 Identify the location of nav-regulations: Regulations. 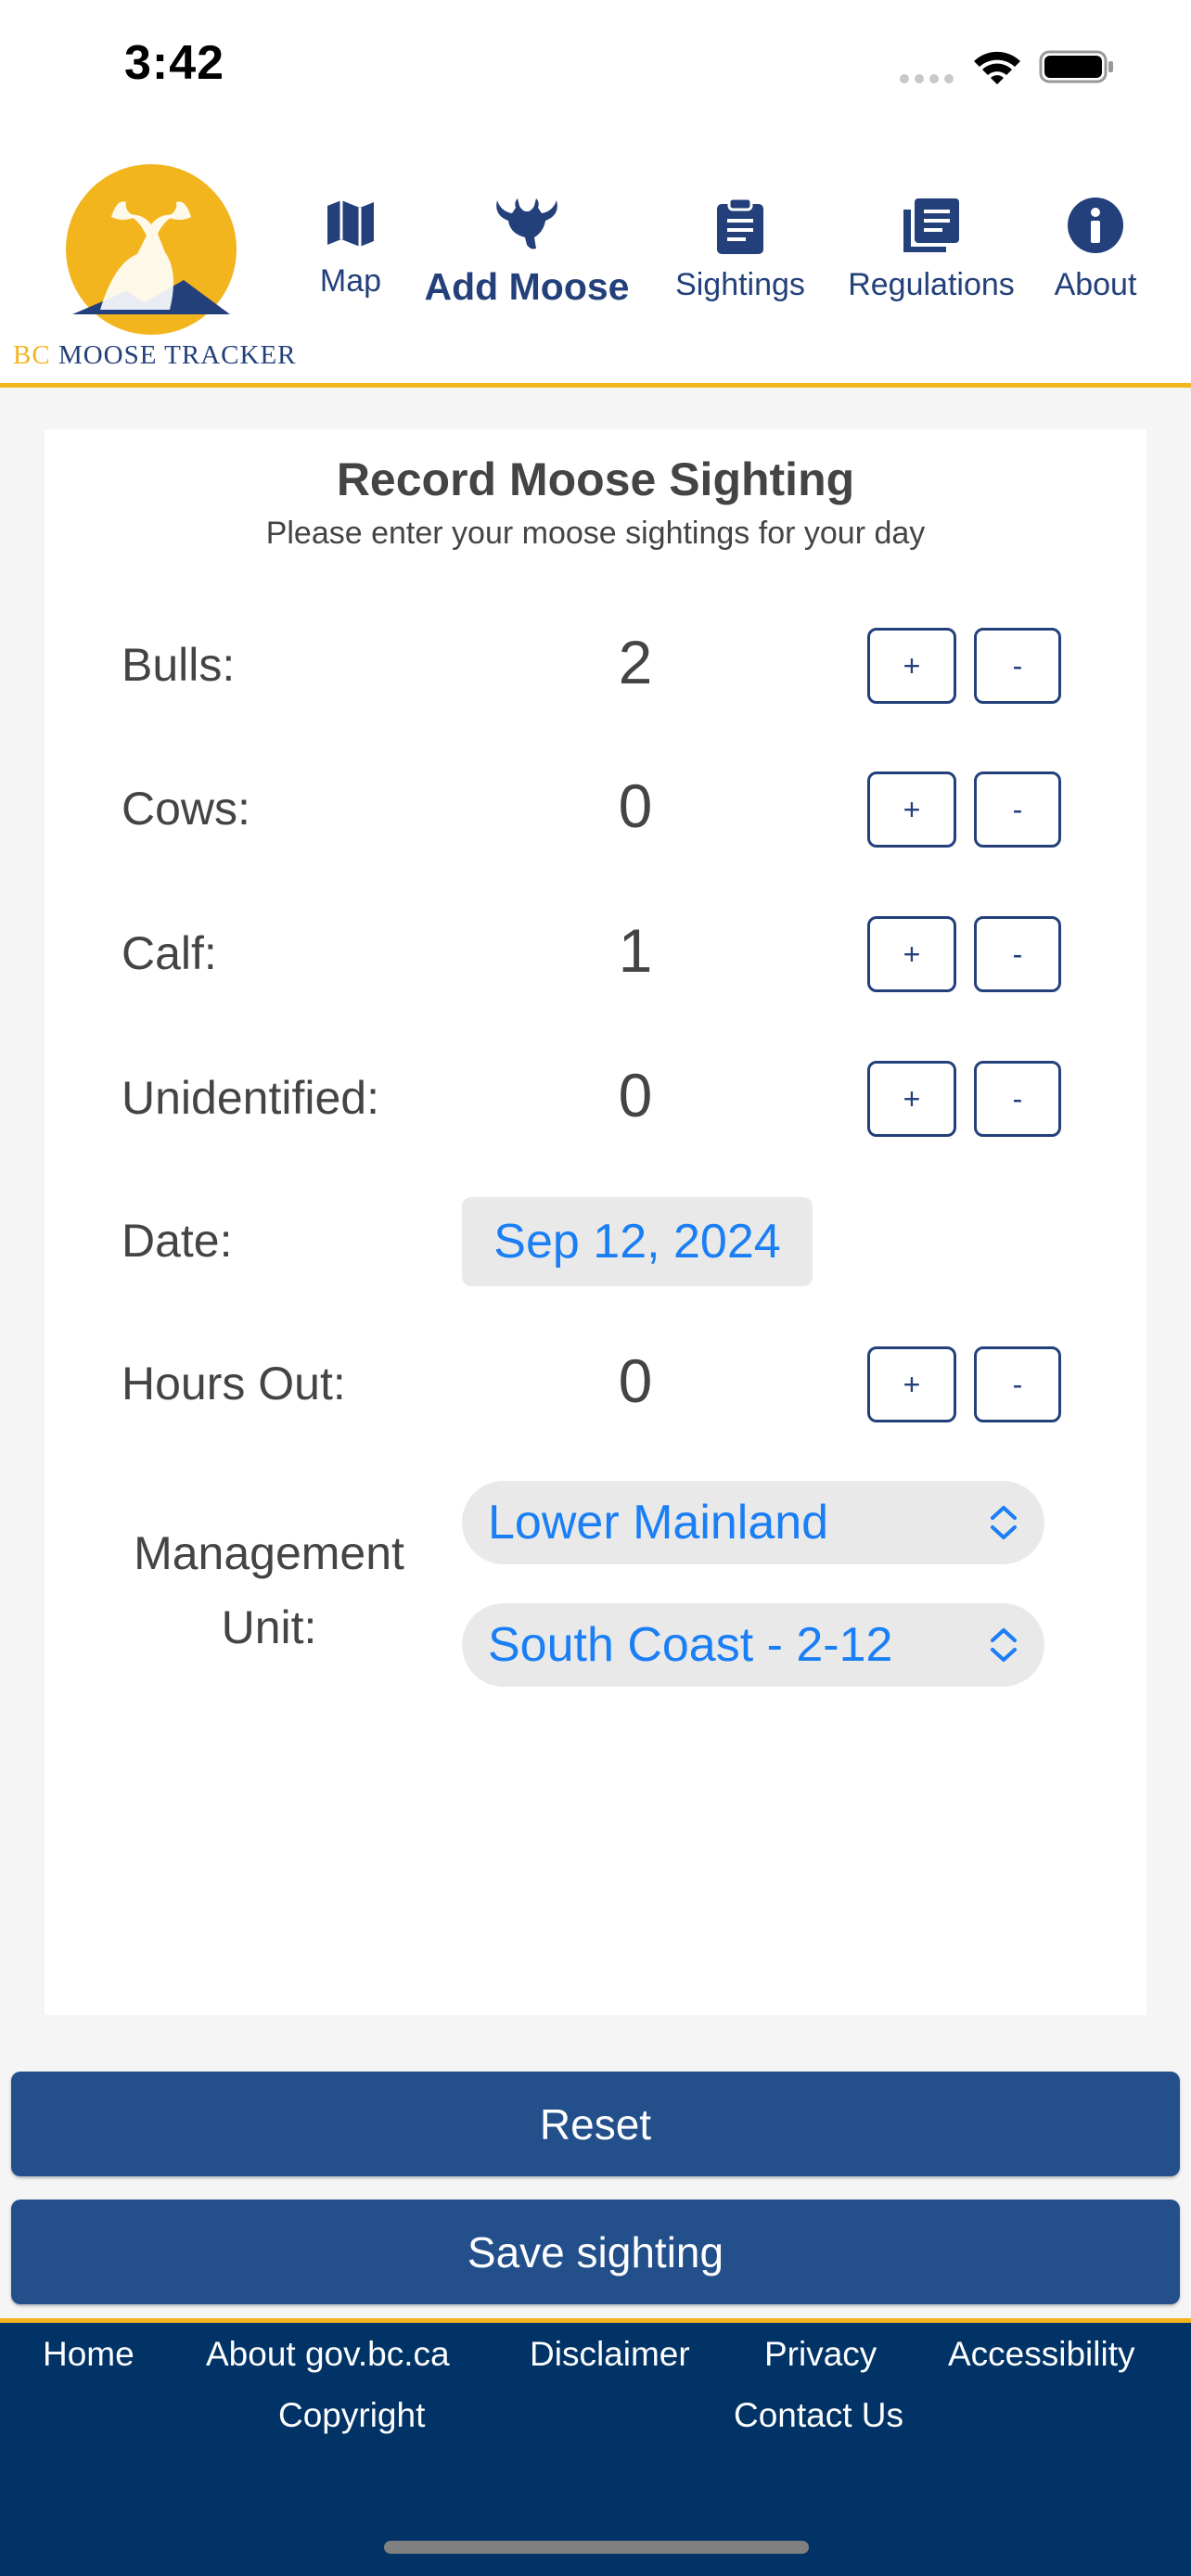
(931, 250).